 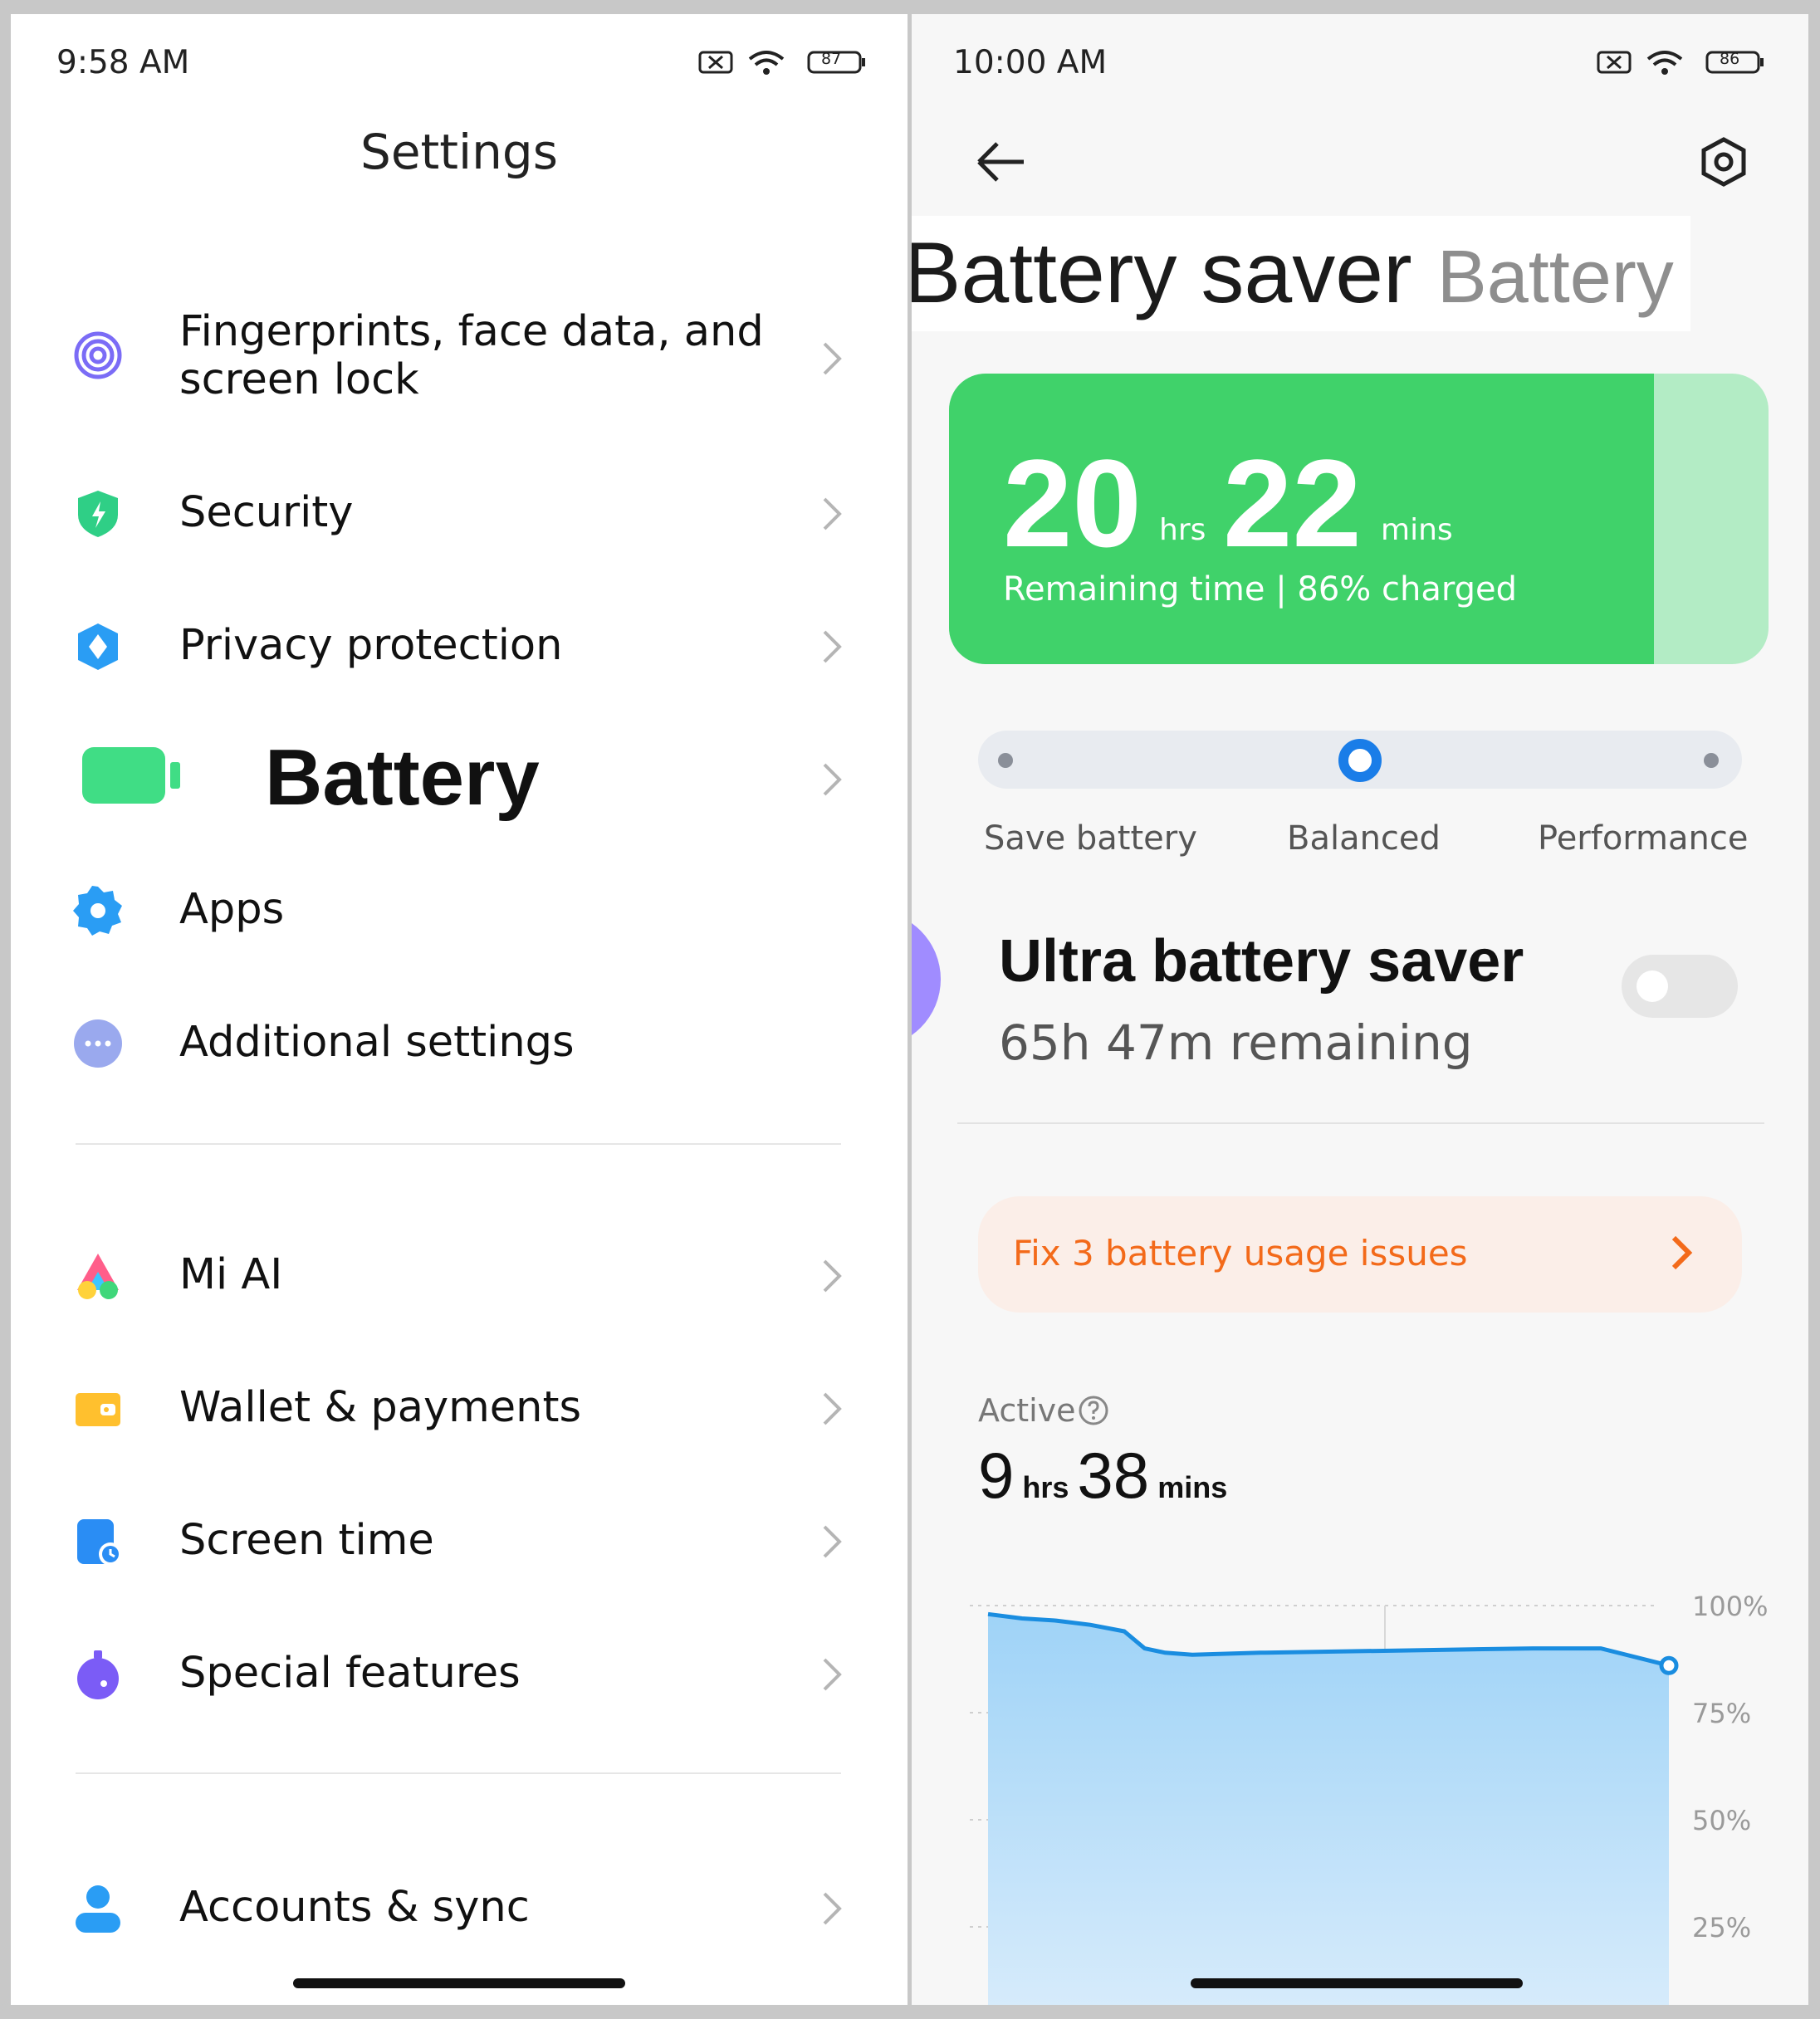 I want to click on remaining-hours: 20, so click(x=1072, y=503).